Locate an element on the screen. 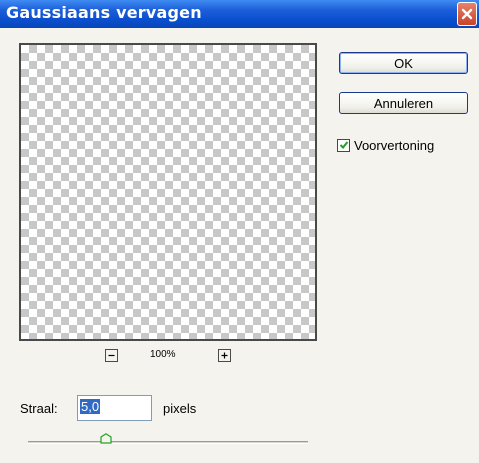  window-title: Gaussiaans vervagen is located at coordinates (104, 12).